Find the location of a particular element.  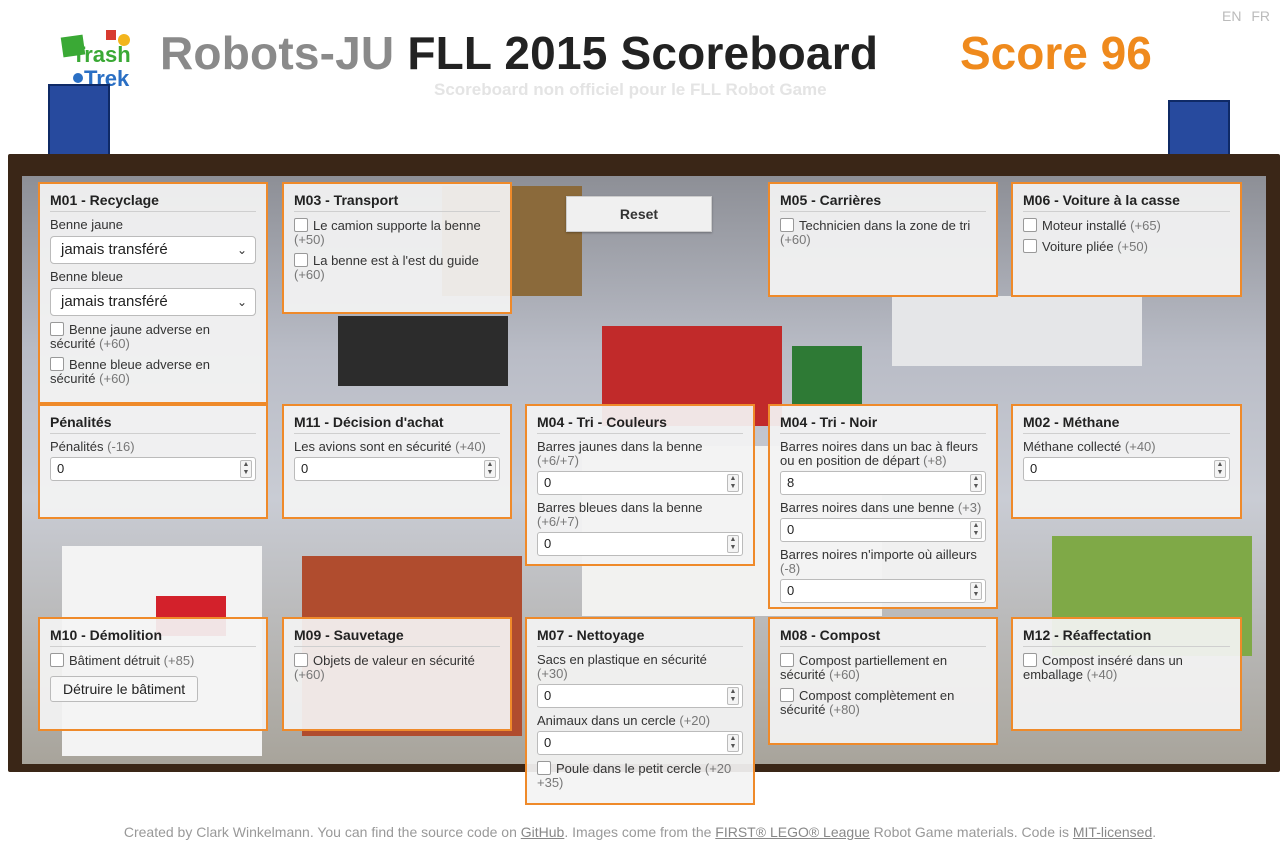

repurpose-points: (+40) is located at coordinates (1102, 674).